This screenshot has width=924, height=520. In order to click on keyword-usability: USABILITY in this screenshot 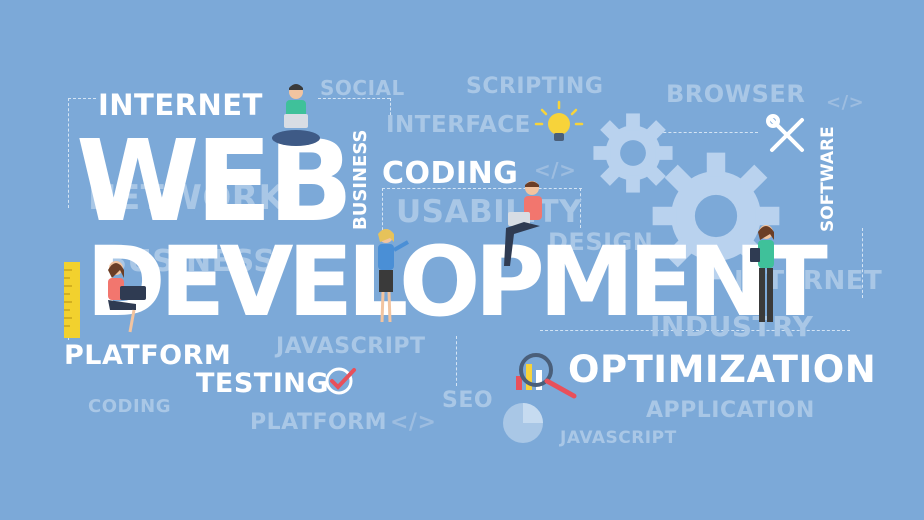, I will do `click(489, 212)`.